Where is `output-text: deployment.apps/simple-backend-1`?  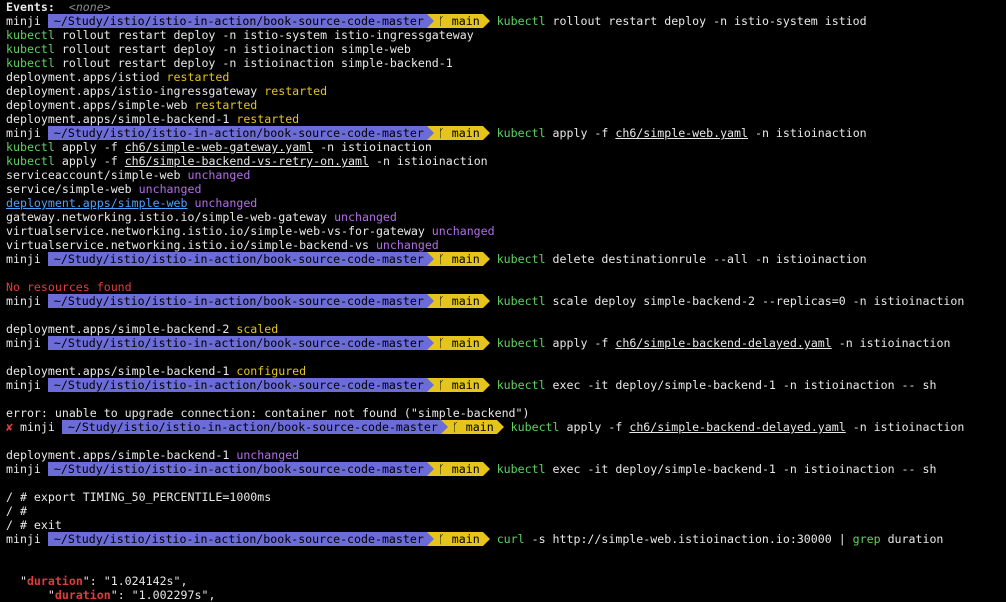 output-text: deployment.apps/simple-backend-1 is located at coordinates (121, 119).